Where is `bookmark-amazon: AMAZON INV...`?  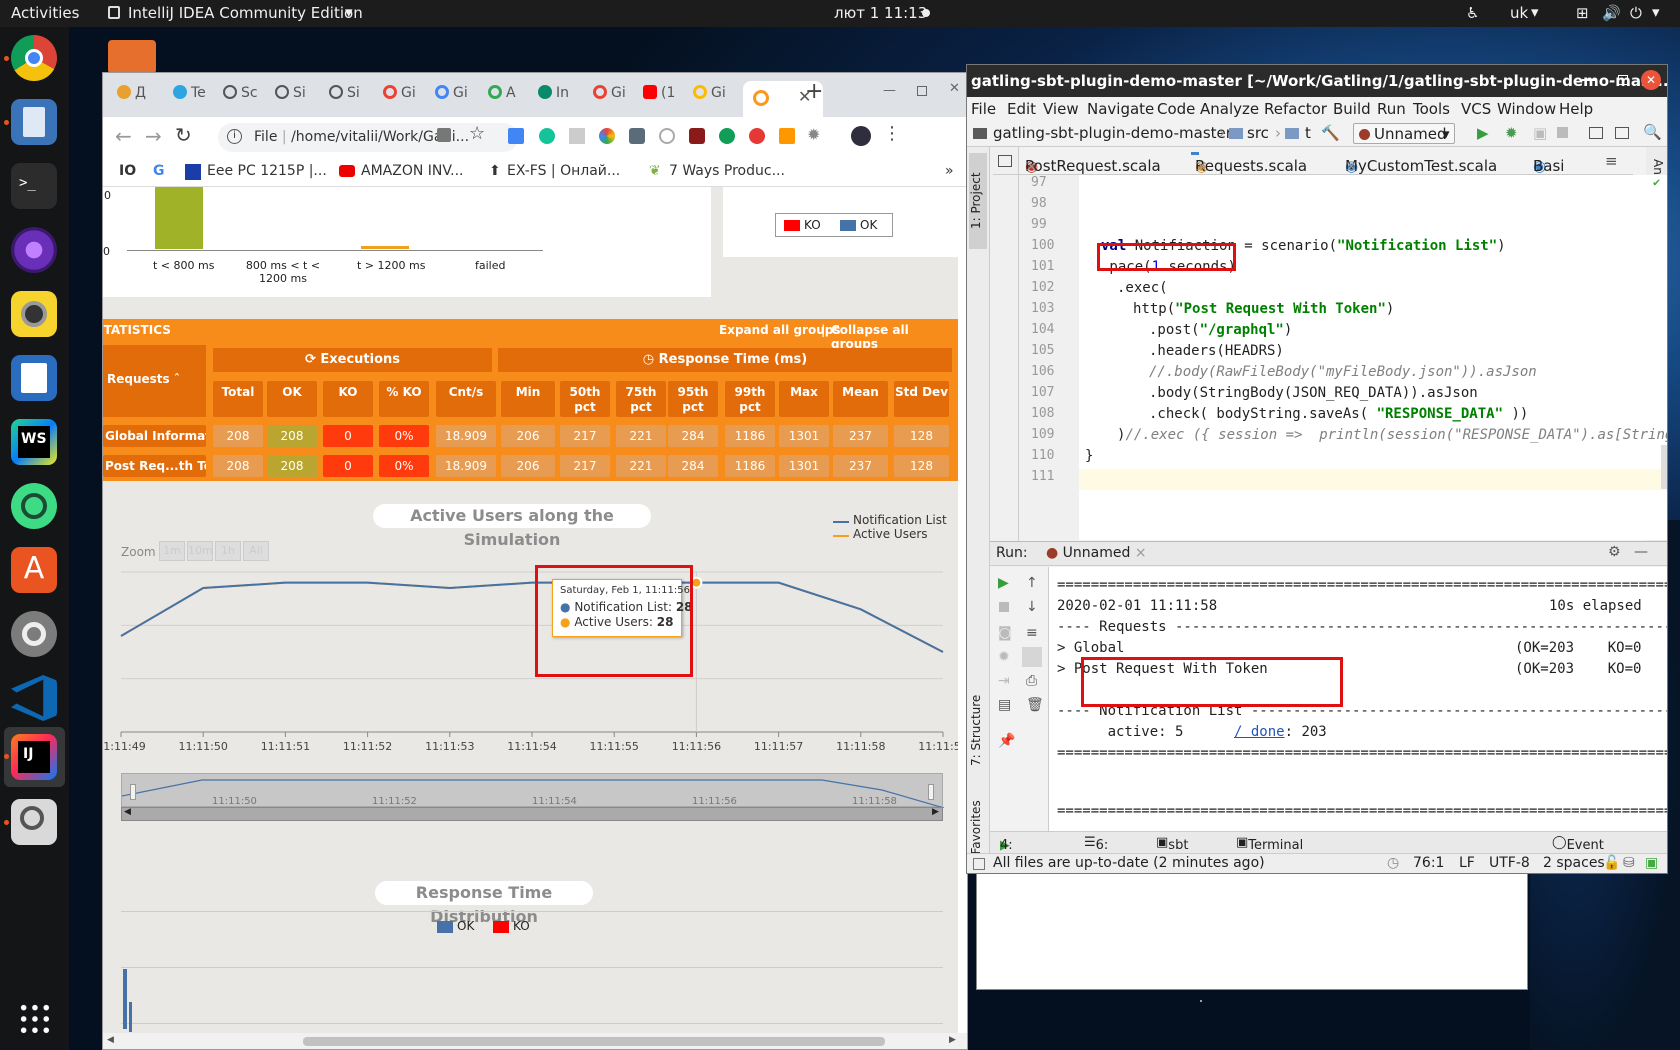
bookmark-amazon: AMAZON INV... is located at coordinates (412, 171).